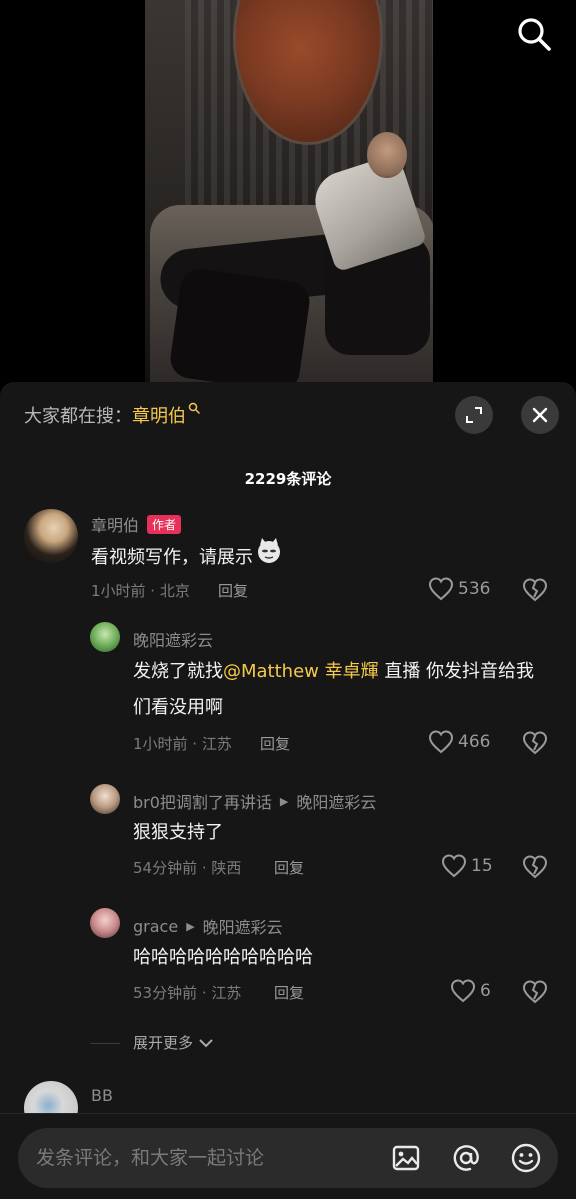 This screenshot has width=576, height=1199. What do you see at coordinates (187, 993) in the screenshot?
I see `comment-meta: 53分钟前 · 江苏` at bounding box center [187, 993].